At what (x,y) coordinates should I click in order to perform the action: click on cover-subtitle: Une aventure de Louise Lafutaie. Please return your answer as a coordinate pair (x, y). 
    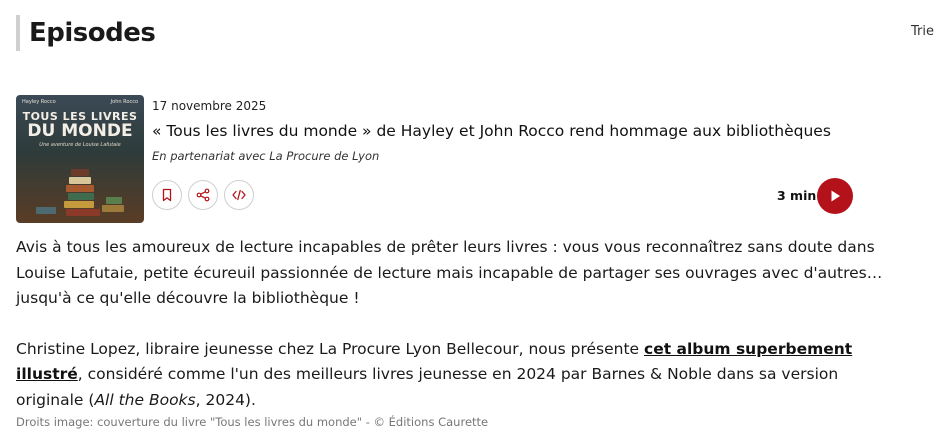
    Looking at the image, I should click on (80, 145).